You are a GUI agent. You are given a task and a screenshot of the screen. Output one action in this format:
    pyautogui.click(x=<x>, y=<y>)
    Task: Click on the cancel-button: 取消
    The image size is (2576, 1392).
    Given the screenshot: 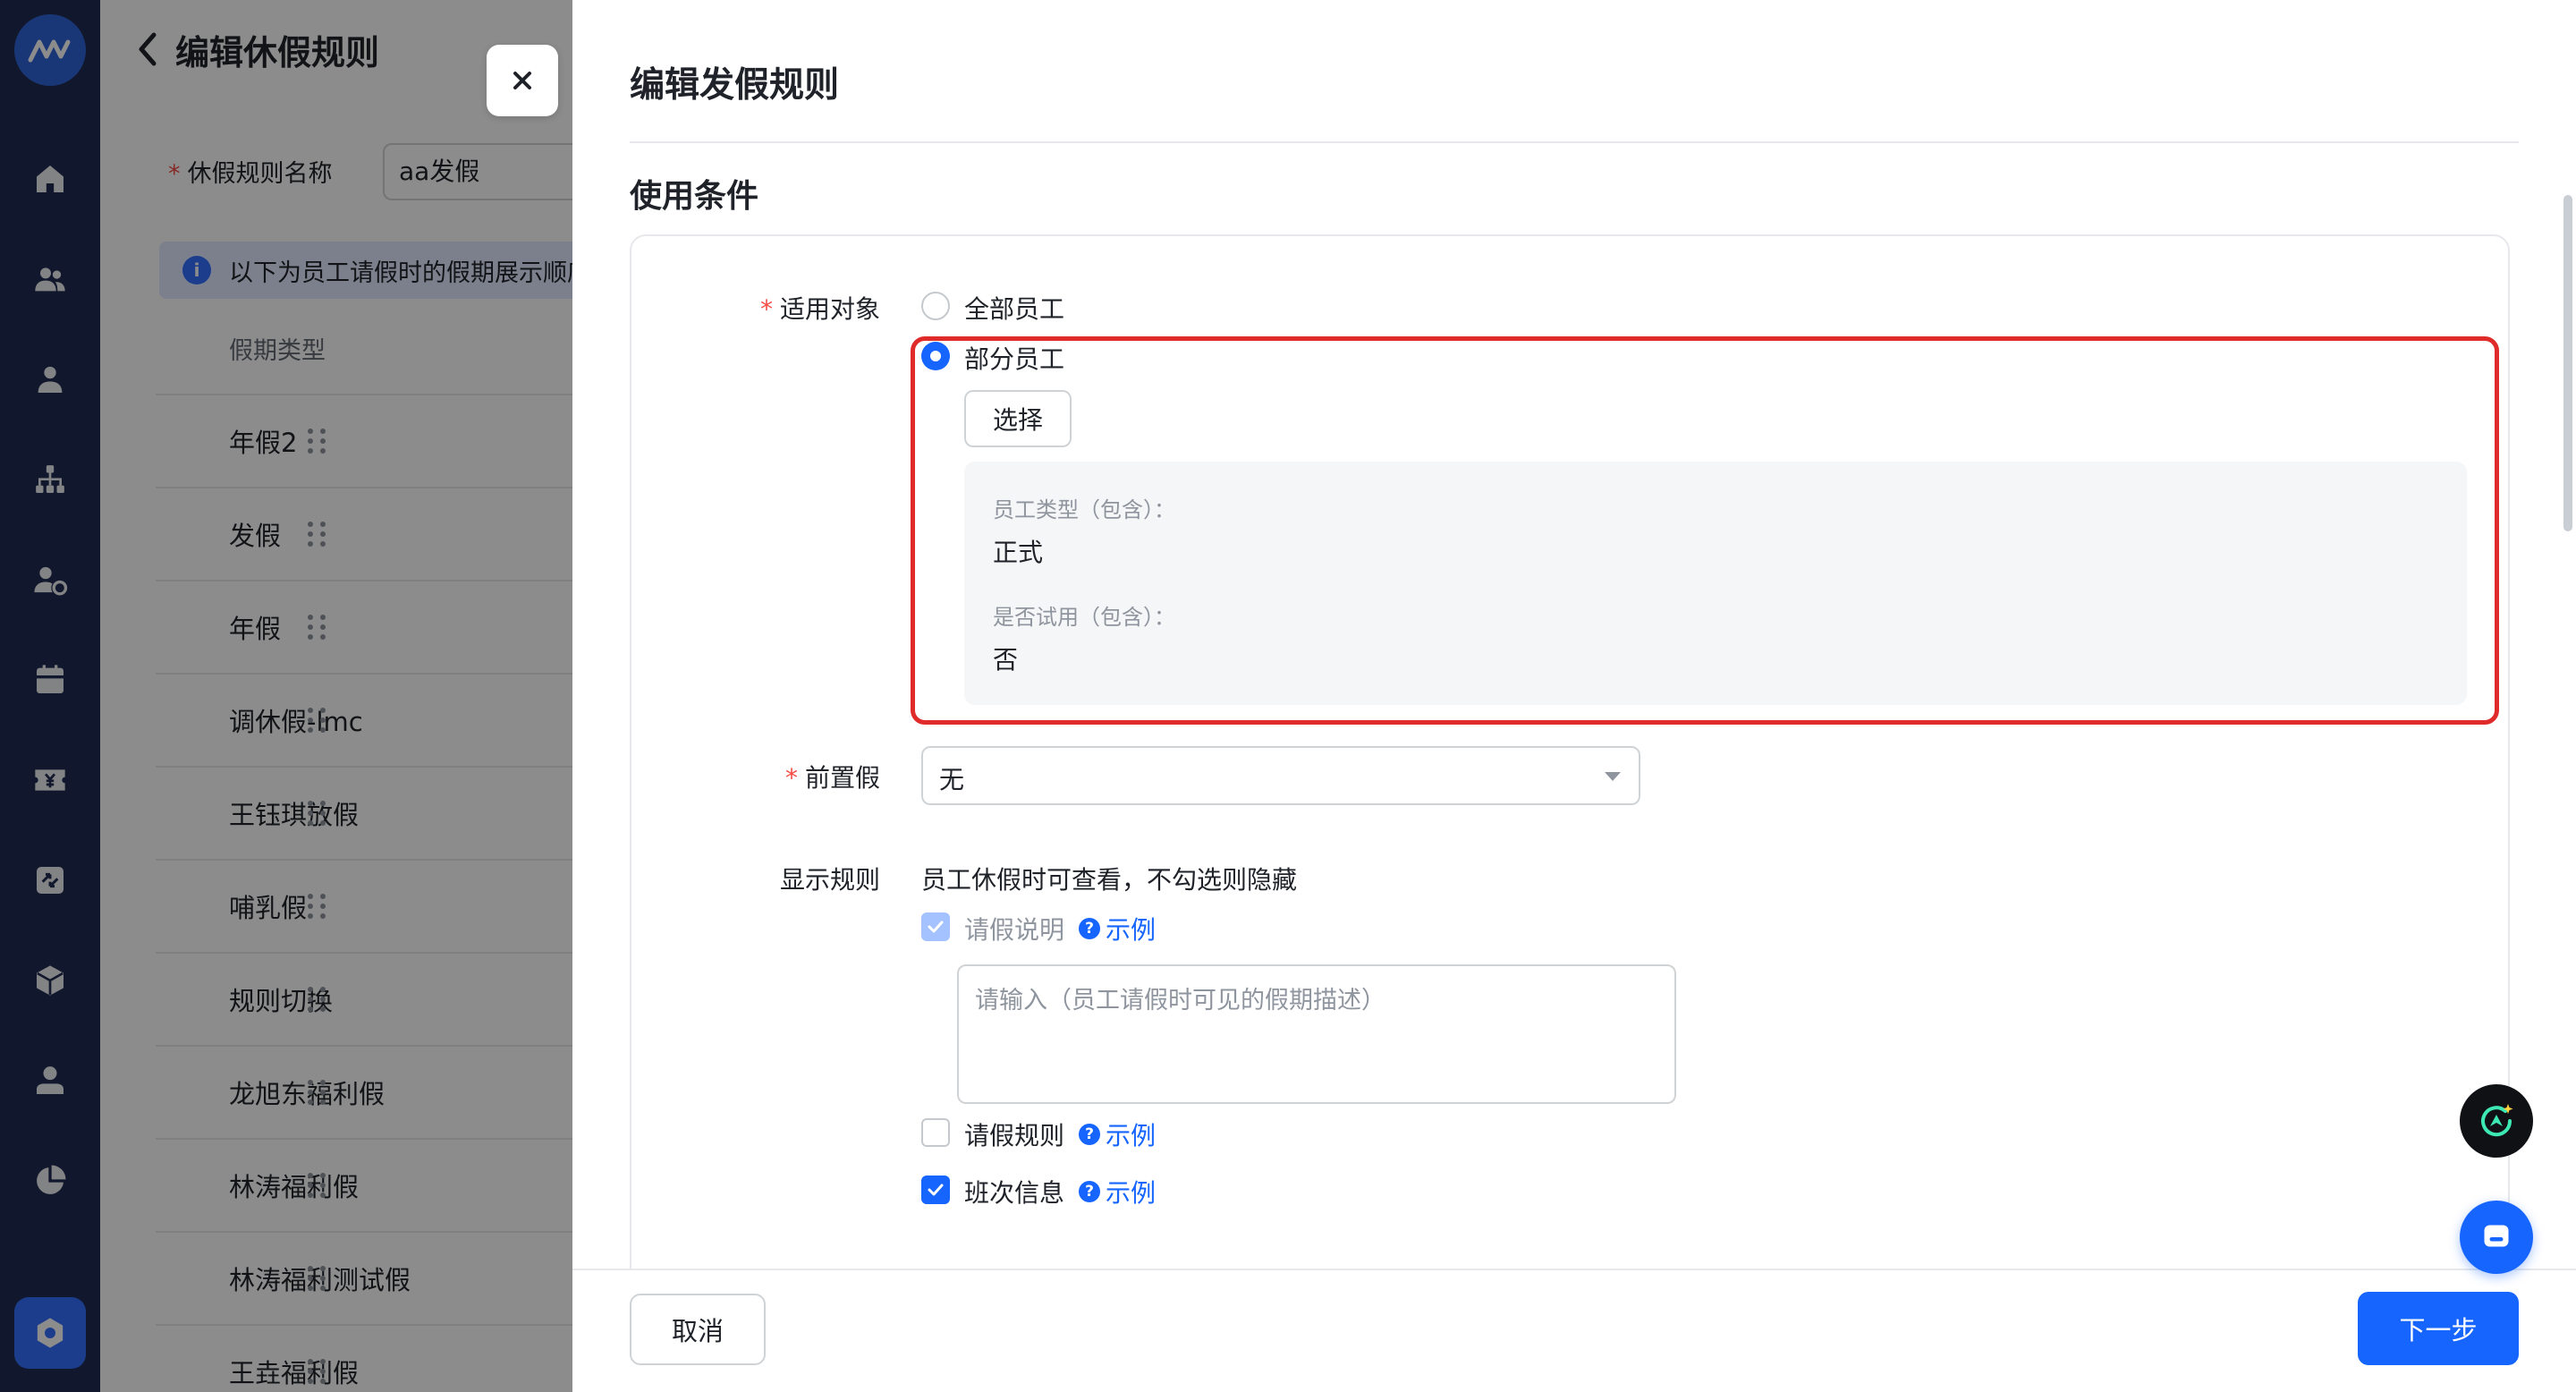 What is the action you would take?
    pyautogui.click(x=698, y=1329)
    